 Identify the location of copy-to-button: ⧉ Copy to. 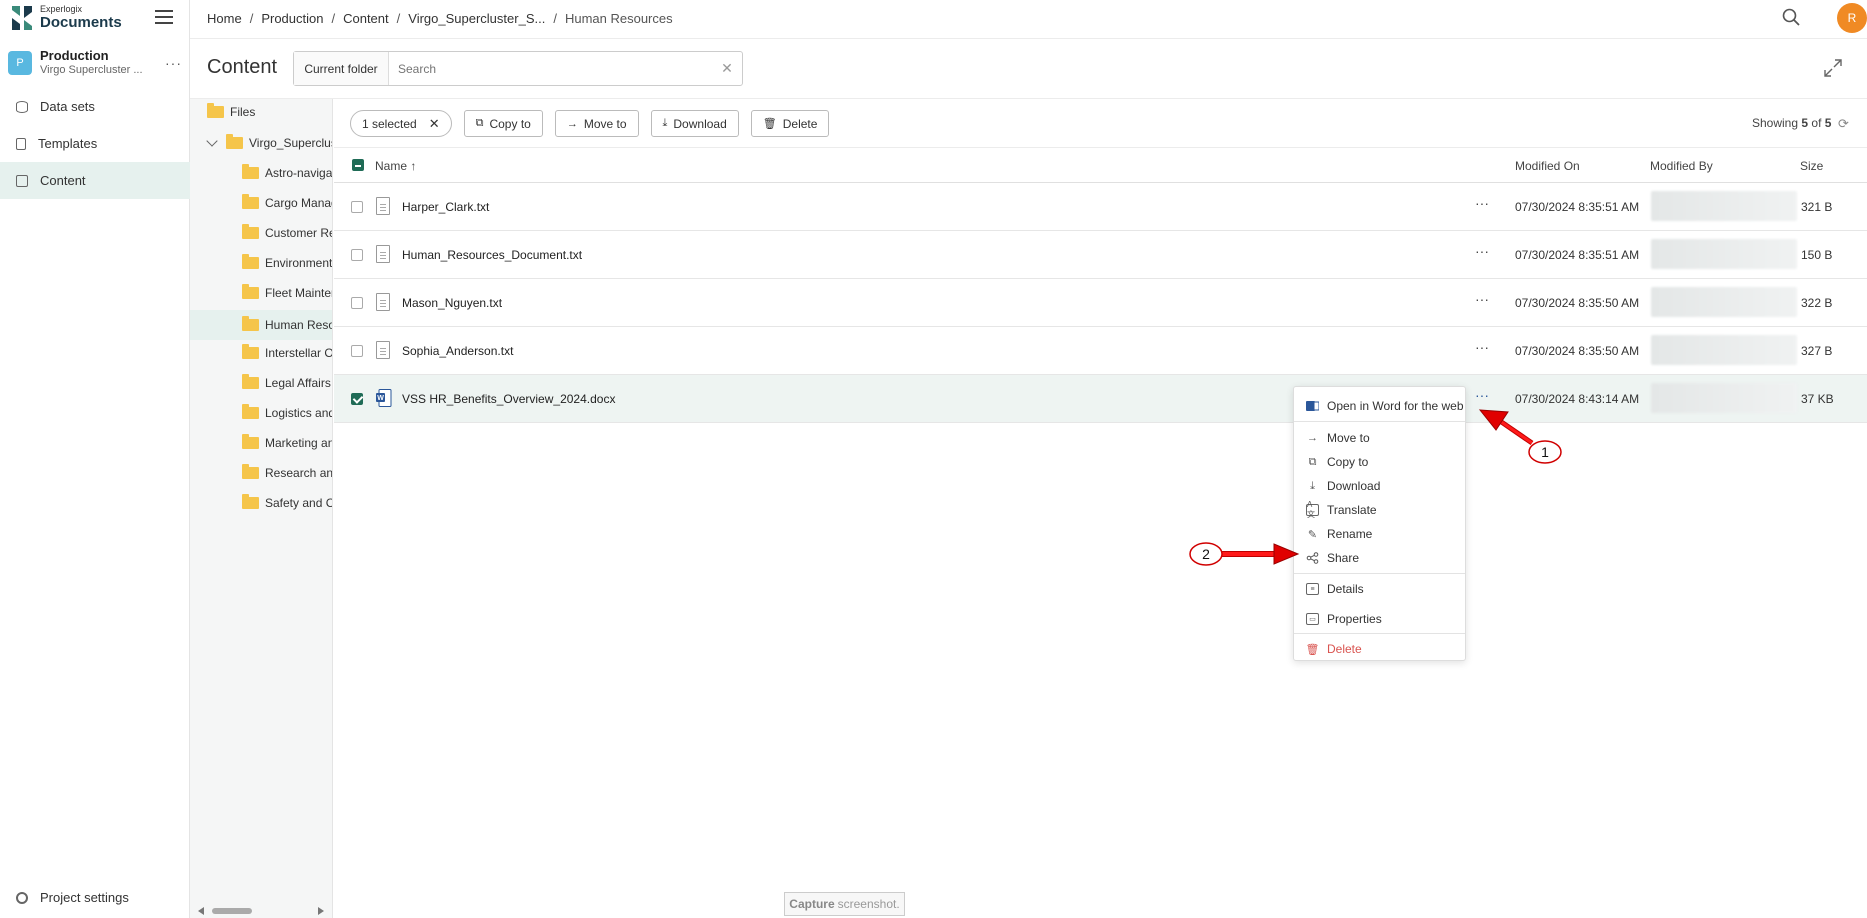
(503, 123).